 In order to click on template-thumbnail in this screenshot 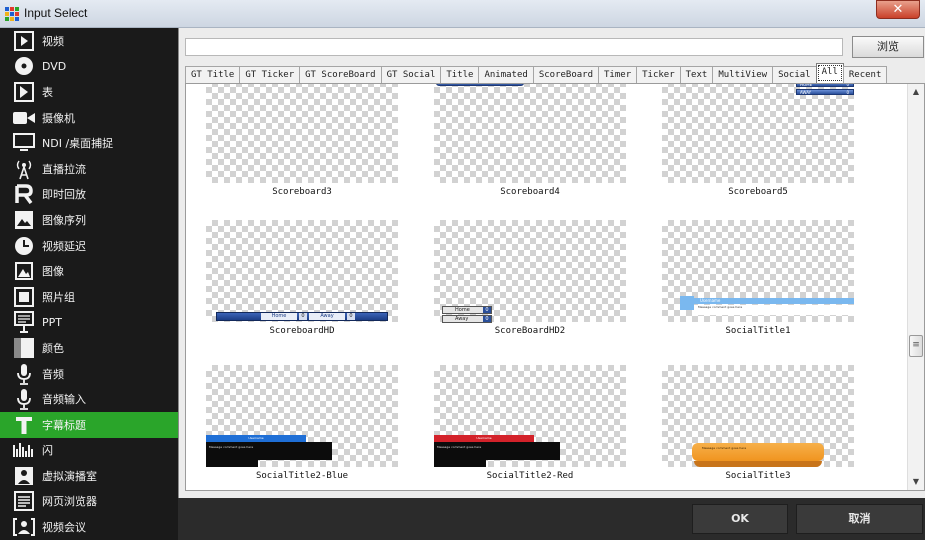, I will do `click(302, 133)`.